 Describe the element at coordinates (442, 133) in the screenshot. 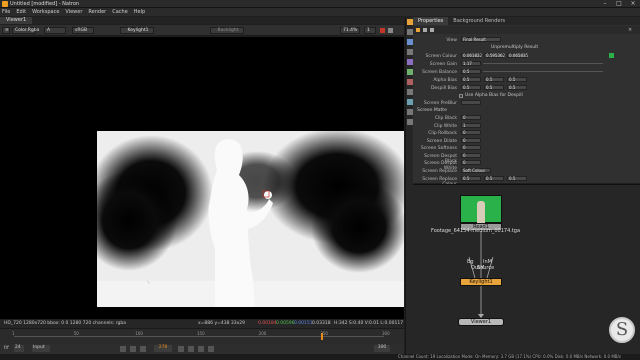

I see `matte-param-label: Clip Rollback` at that location.